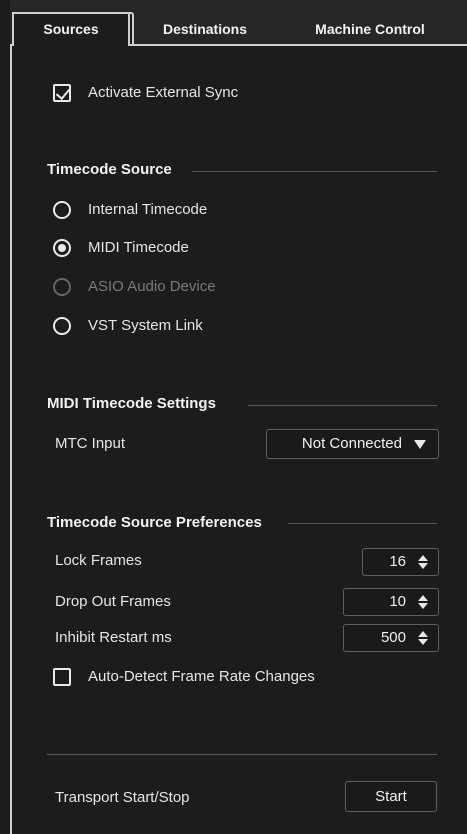 This screenshot has height=834, width=467. Describe the element at coordinates (129, 29) in the screenshot. I see `tab-sources-right-border` at that location.